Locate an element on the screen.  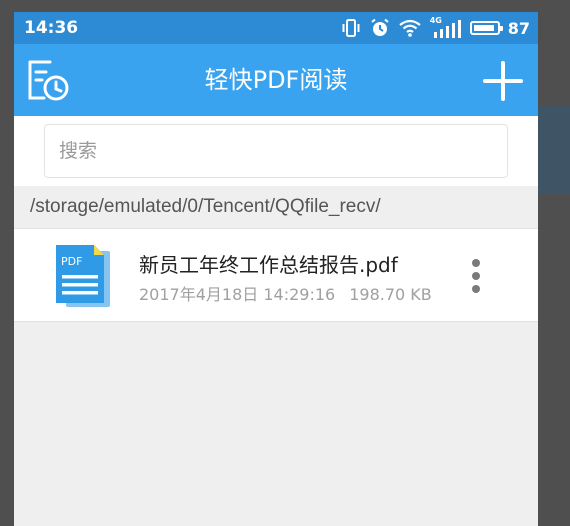
alarm-icon is located at coordinates (380, 27).